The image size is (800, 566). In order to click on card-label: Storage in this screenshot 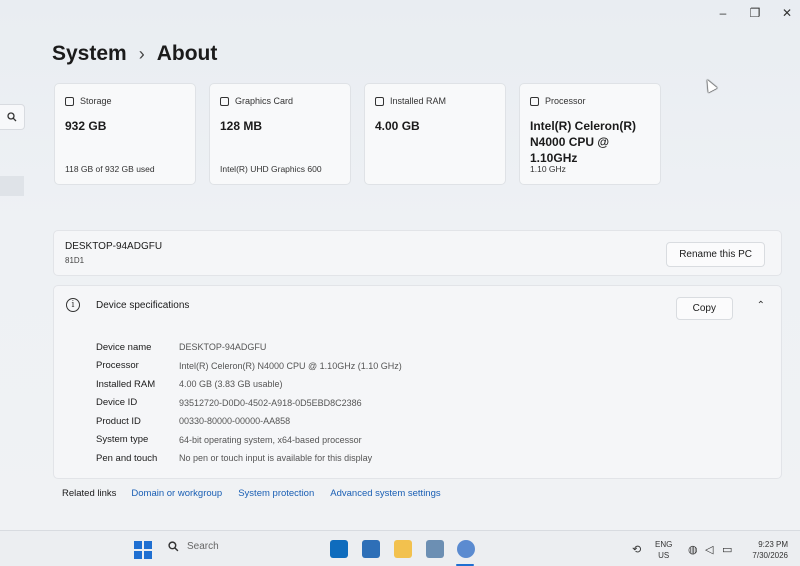, I will do `click(96, 101)`.